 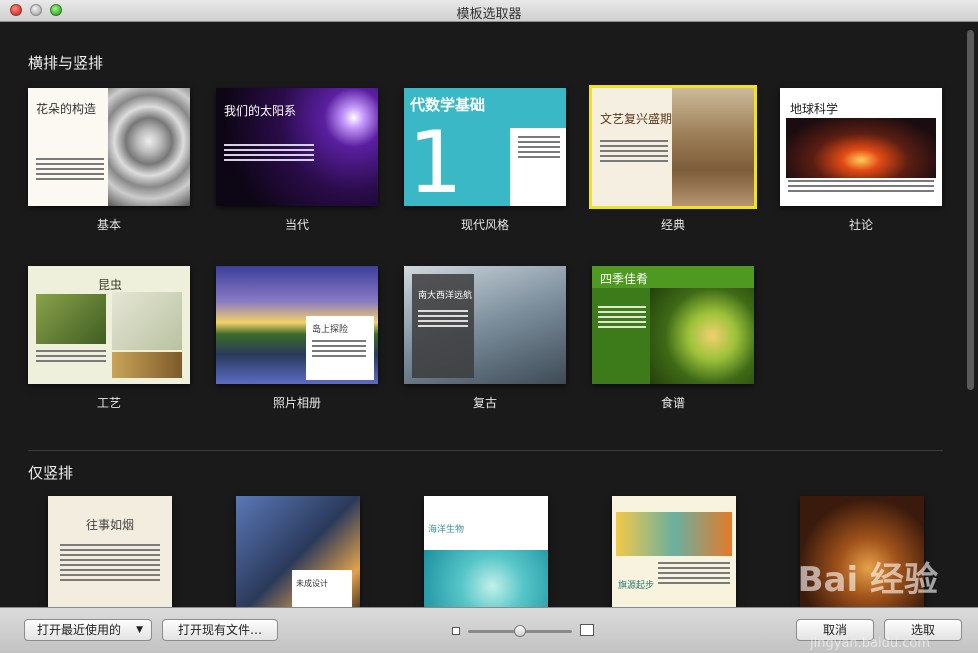 What do you see at coordinates (672, 403) in the screenshot?
I see `template-label-recipe: 食谱` at bounding box center [672, 403].